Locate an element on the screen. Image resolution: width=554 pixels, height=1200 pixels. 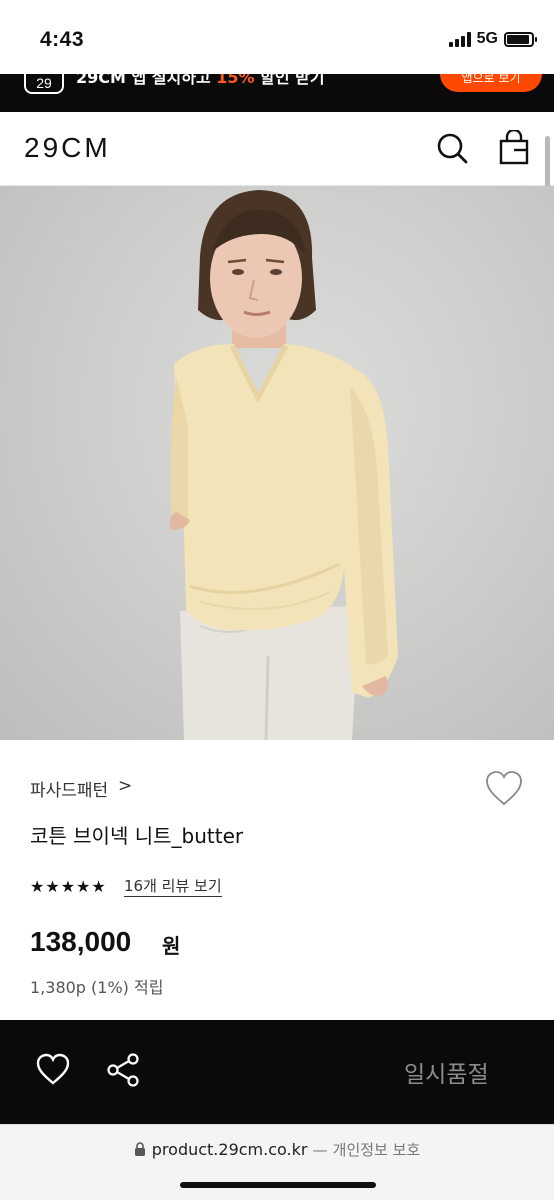
share-icon is located at coordinates (123, 1070).